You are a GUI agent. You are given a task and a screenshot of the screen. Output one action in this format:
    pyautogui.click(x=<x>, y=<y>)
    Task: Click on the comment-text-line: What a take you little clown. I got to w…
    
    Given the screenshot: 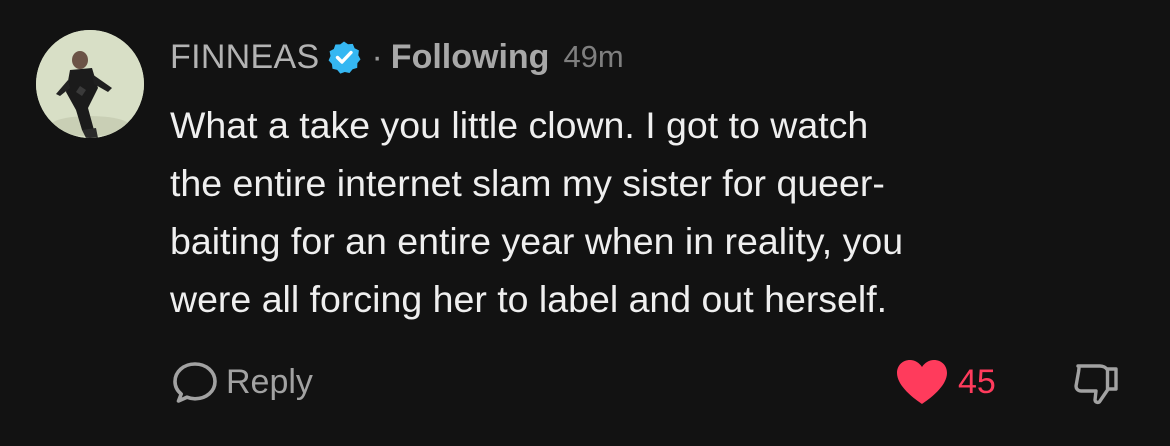 What is the action you would take?
    pyautogui.click(x=519, y=125)
    